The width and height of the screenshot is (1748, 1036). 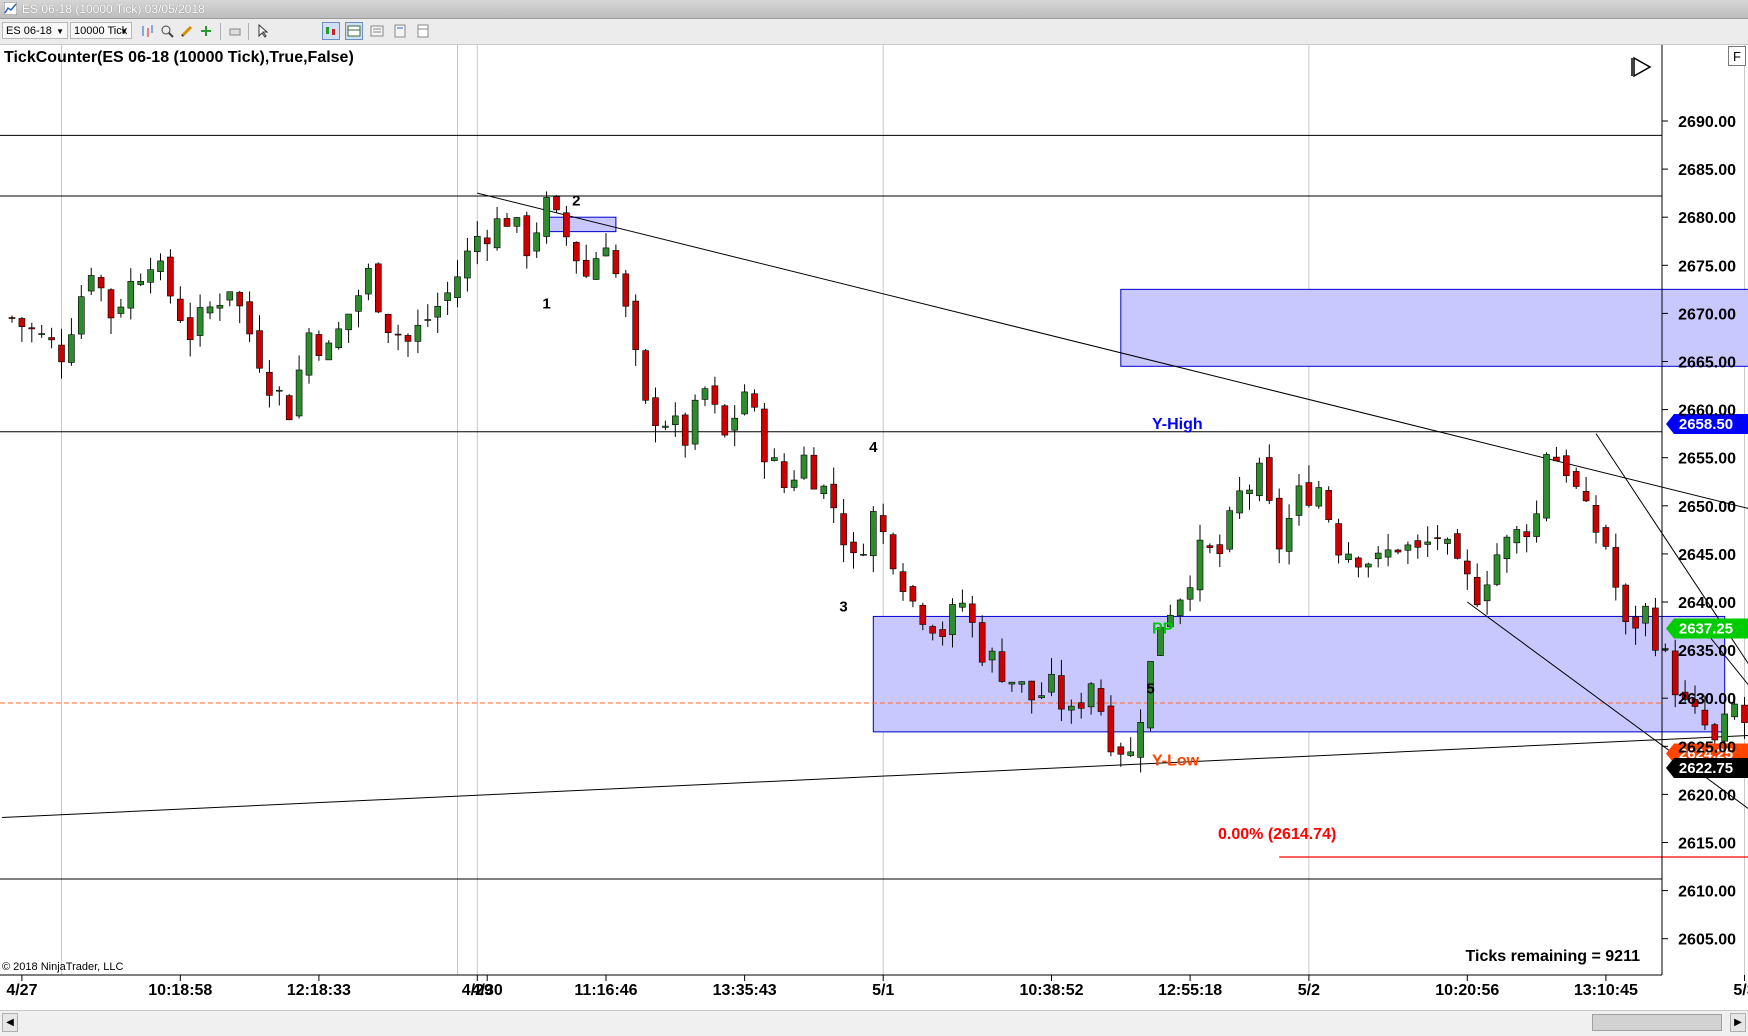 What do you see at coordinates (874, 9) in the screenshot?
I see `window-titlebar: ES 06-18 (10000 Tick) 03/05/2018` at bounding box center [874, 9].